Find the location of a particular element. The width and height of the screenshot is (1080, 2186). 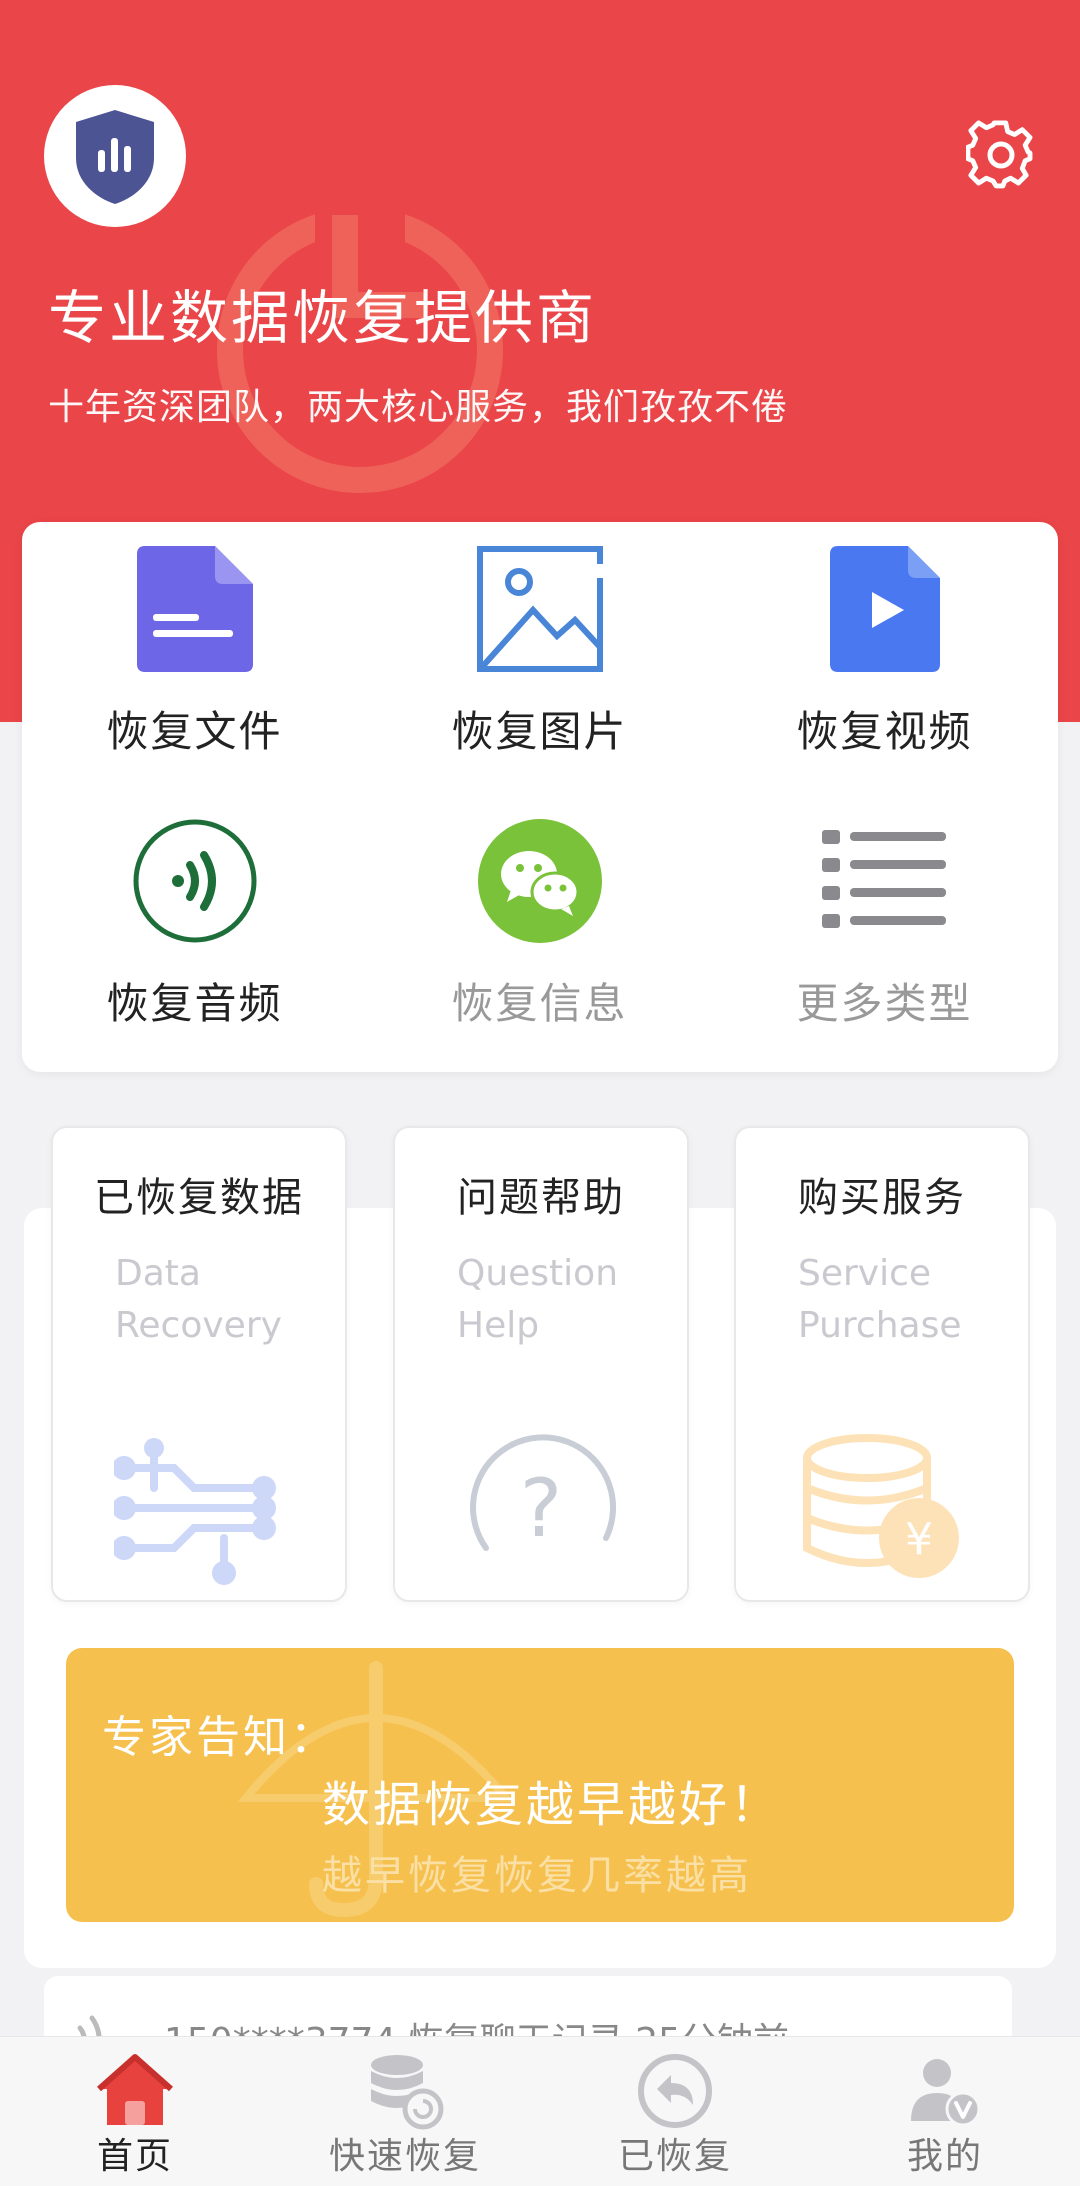

recover-files-button: 恢复文件 is located at coordinates (194, 657).